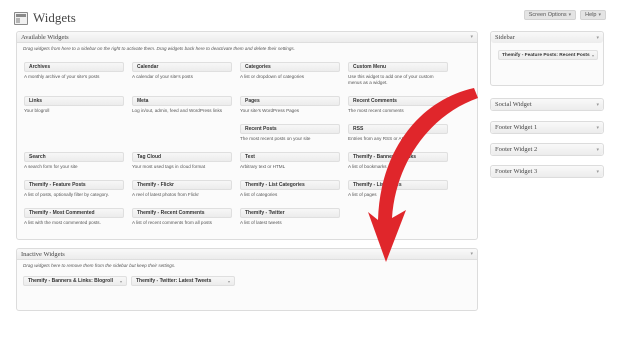 This screenshot has height=340, width=620. I want to click on sidebar-area-header: Sidebar ▾, so click(547, 37).